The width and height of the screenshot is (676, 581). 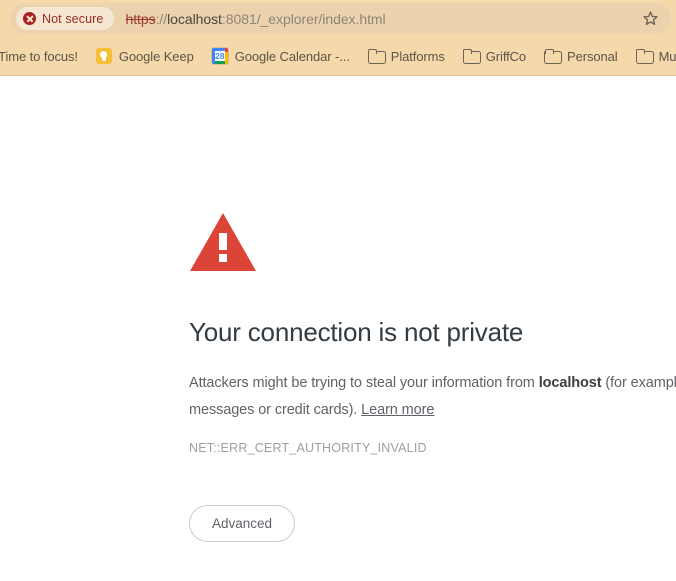 I want to click on bookmark-folder-platforms: Platforms, so click(x=406, y=56).